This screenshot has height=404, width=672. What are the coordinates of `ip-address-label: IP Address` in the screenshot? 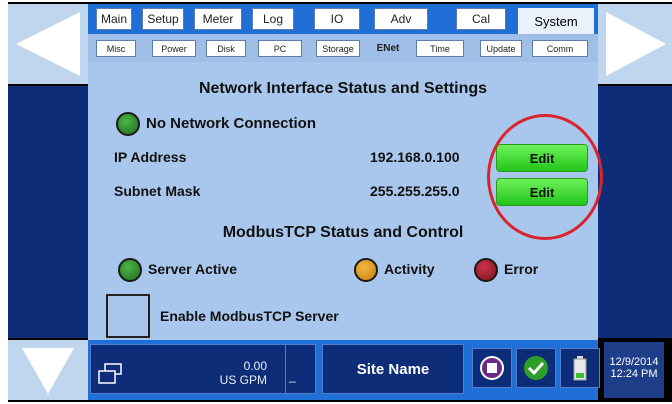 It's located at (150, 157).